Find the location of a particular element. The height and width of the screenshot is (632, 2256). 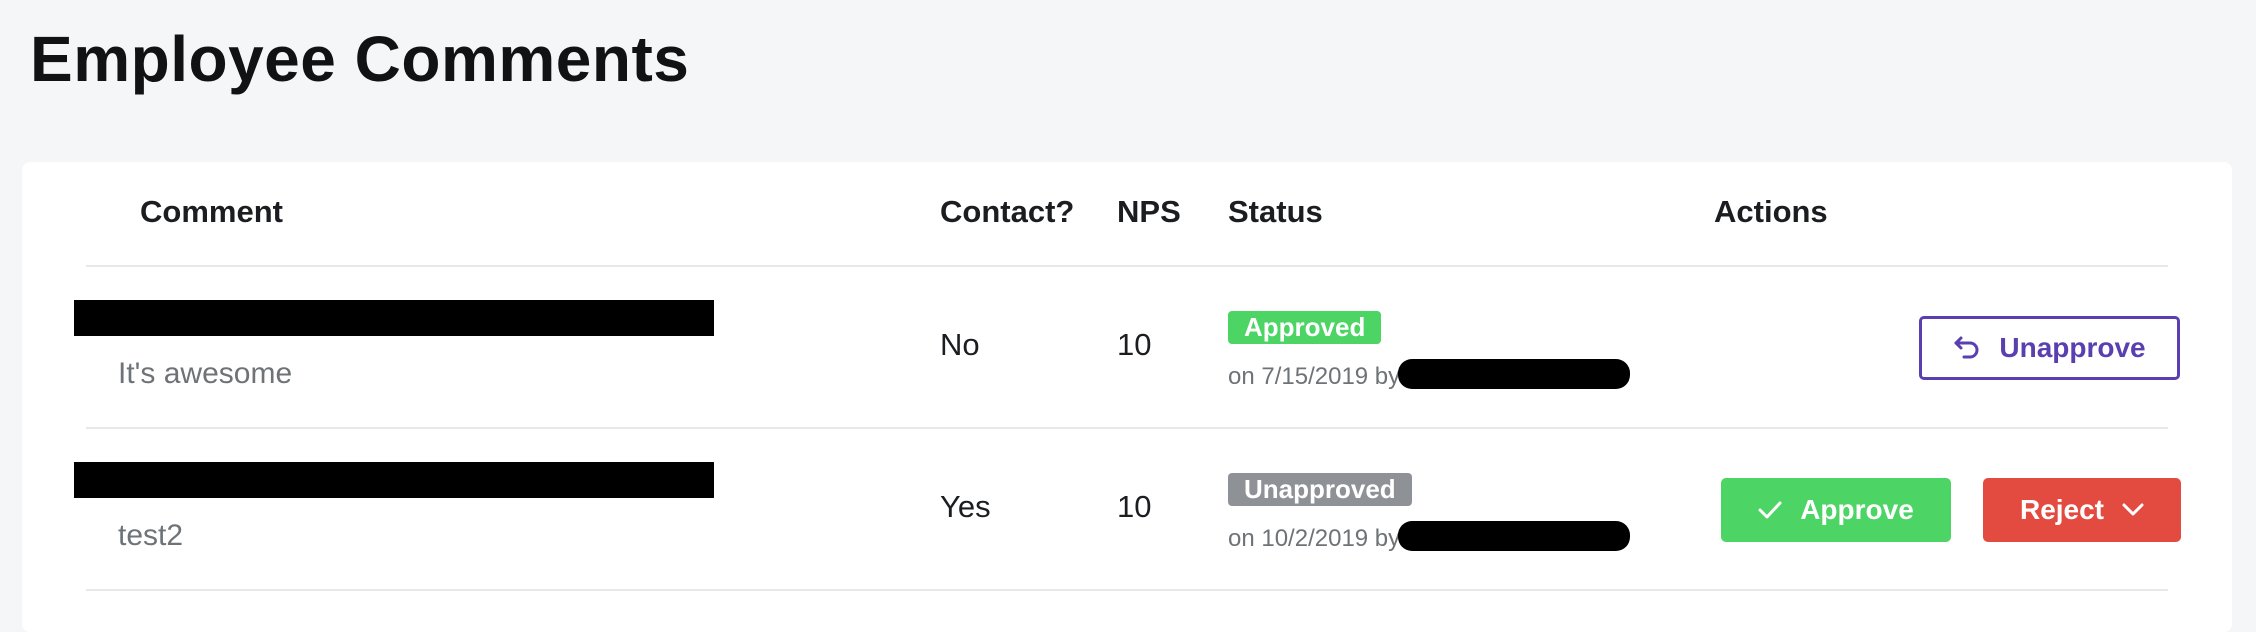

undo-arrow-icon is located at coordinates (1967, 348).